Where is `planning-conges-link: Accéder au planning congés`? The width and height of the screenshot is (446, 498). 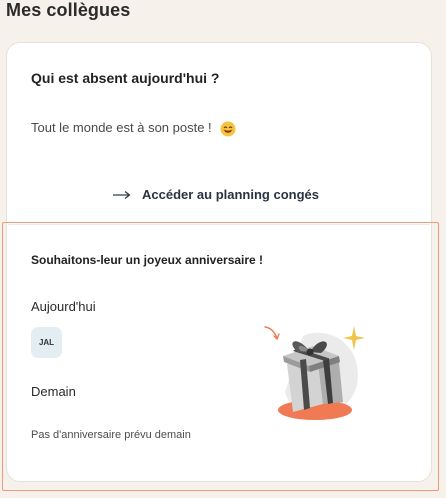 planning-conges-link: Accéder au planning congés is located at coordinates (216, 194).